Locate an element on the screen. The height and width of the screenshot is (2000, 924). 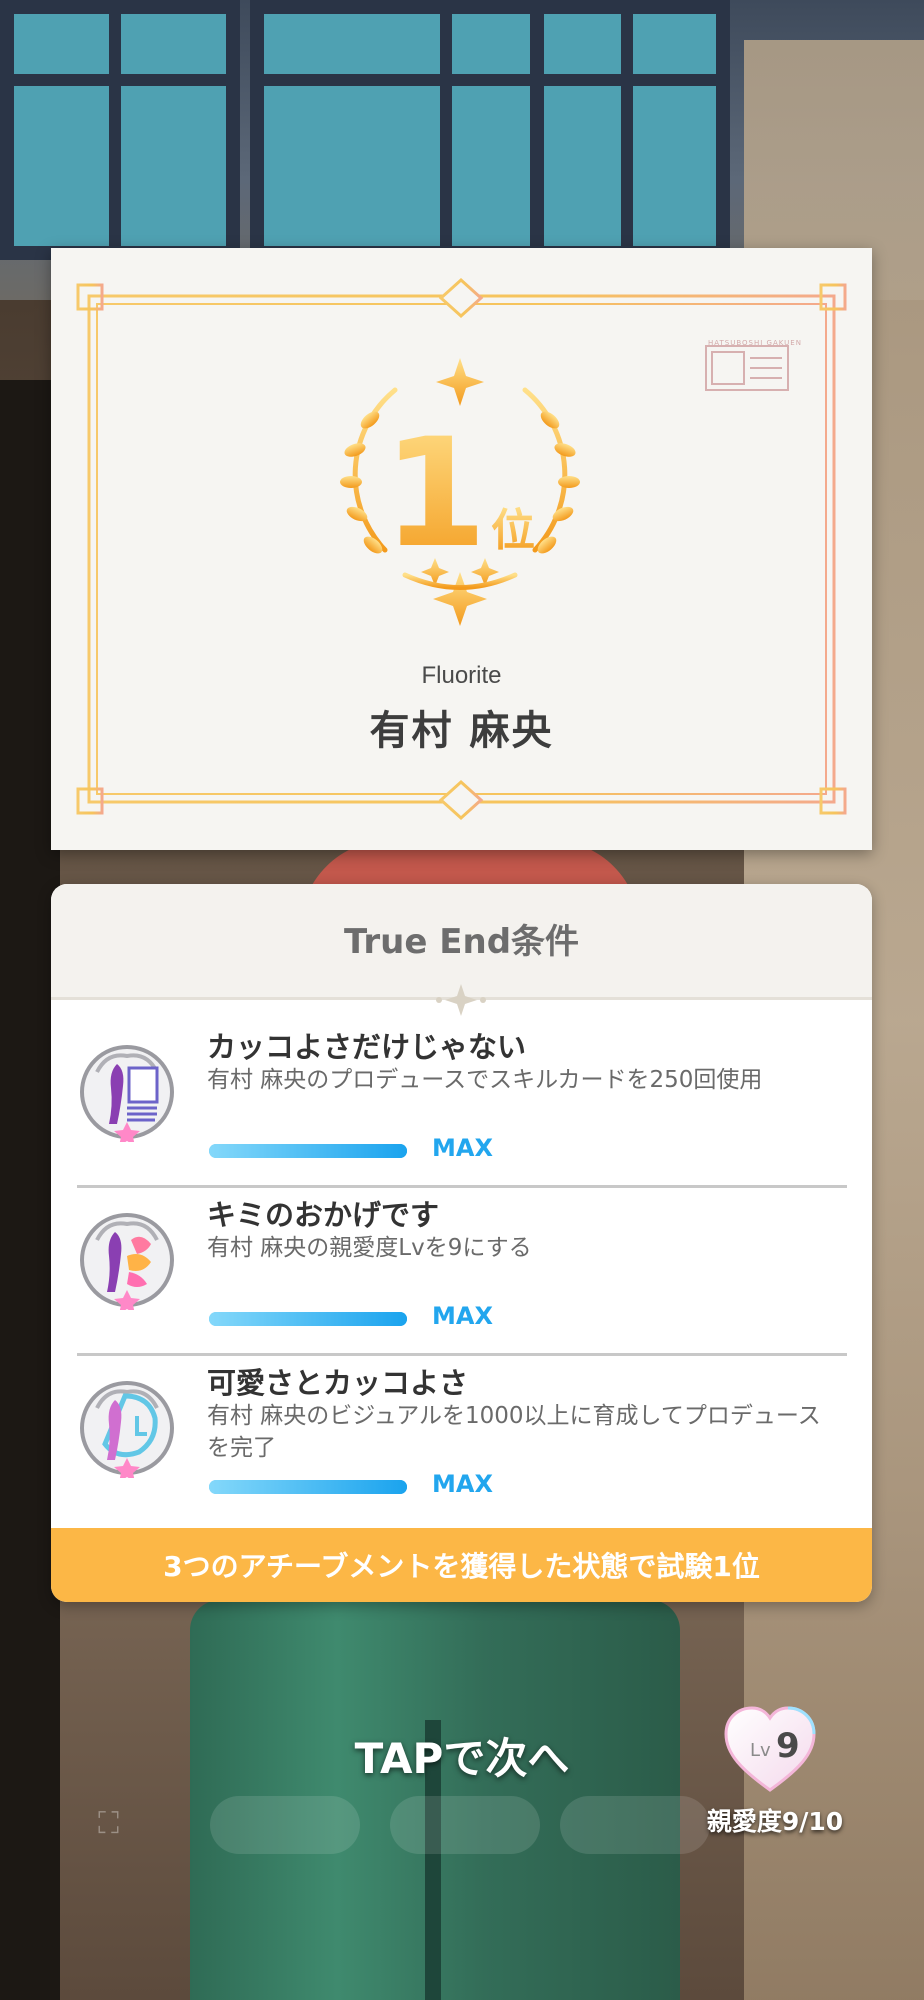
sparkle-divider-icon is located at coordinates (461, 1000).